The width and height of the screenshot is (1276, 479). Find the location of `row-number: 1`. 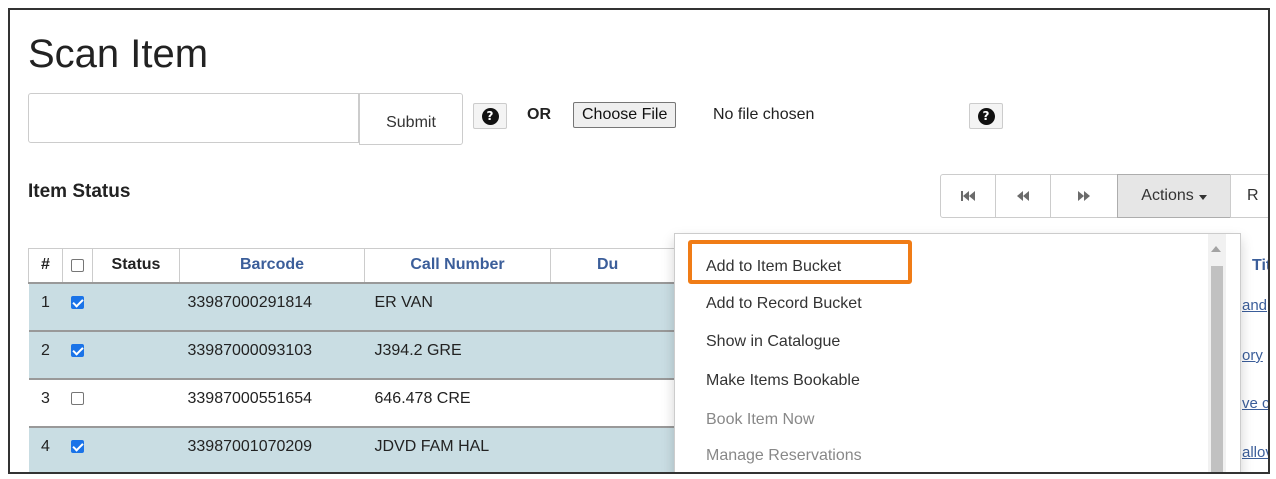

row-number: 1 is located at coordinates (45, 306).